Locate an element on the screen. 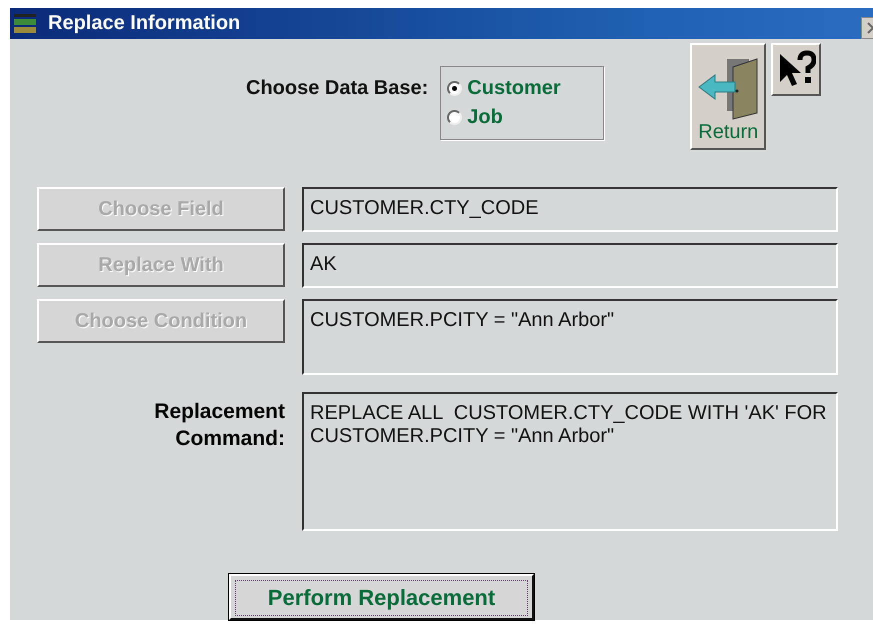 This screenshot has height=627, width=873. return-button: Return is located at coordinates (728, 96).